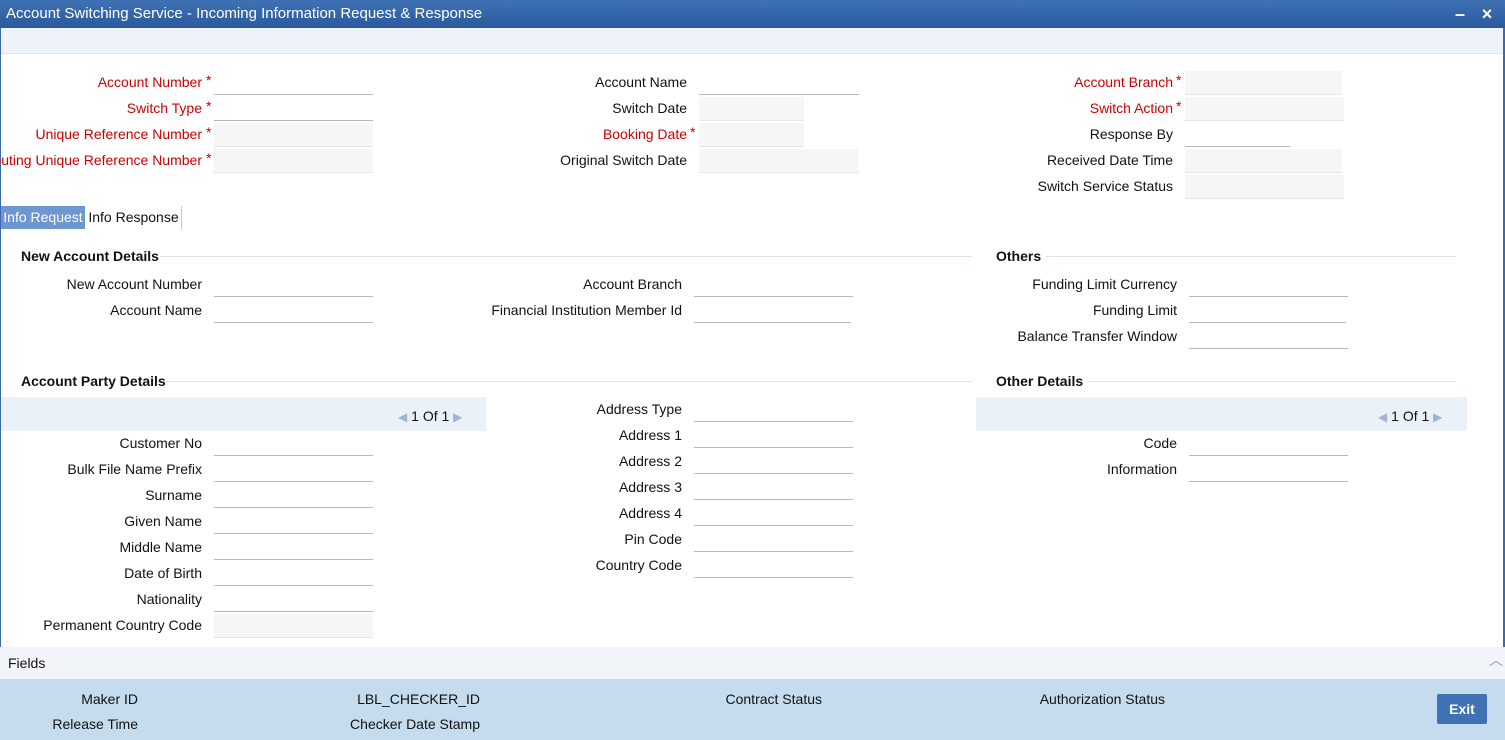  What do you see at coordinates (773, 285) in the screenshot?
I see `new-account-branch-input` at bounding box center [773, 285].